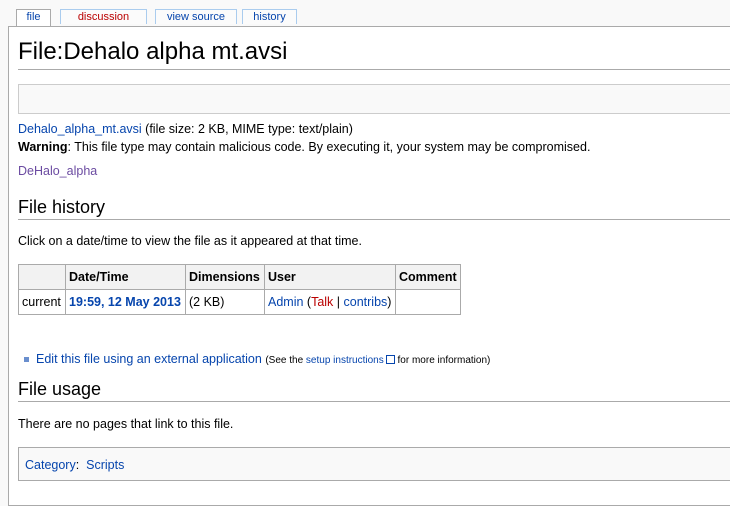 Image resolution: width=730 pixels, height=506 pixels. I want to click on user-cell: Admin (Talk | contribs), so click(330, 302).